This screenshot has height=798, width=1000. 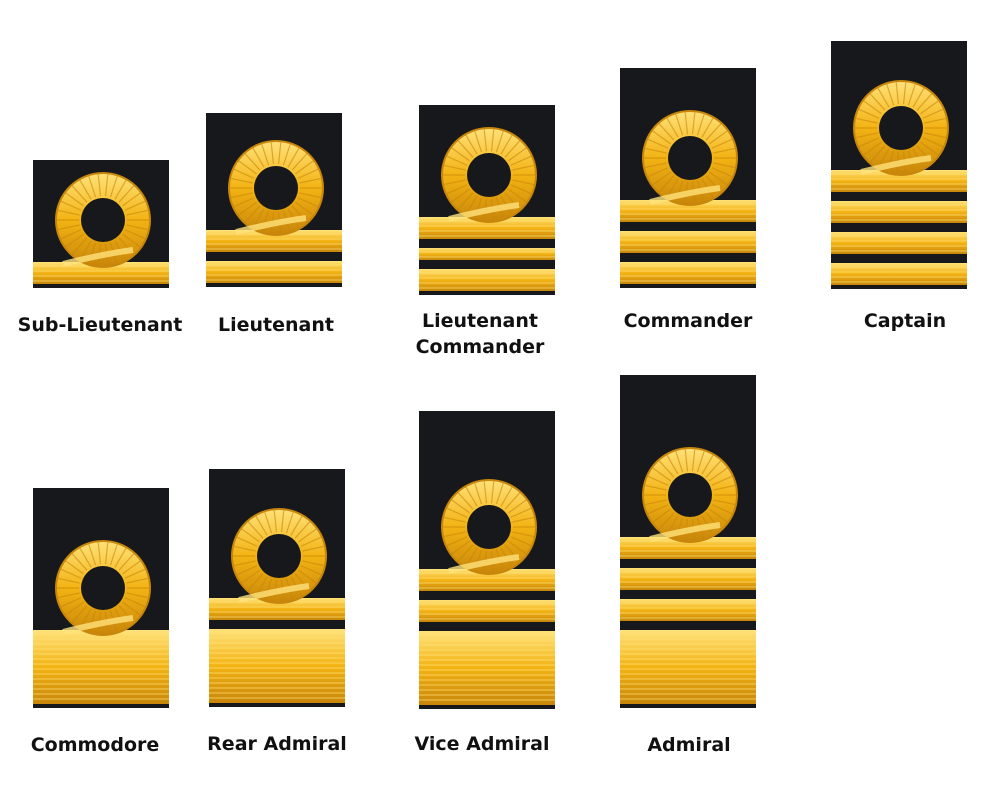 What do you see at coordinates (905, 321) in the screenshot?
I see `captain-label: Captain` at bounding box center [905, 321].